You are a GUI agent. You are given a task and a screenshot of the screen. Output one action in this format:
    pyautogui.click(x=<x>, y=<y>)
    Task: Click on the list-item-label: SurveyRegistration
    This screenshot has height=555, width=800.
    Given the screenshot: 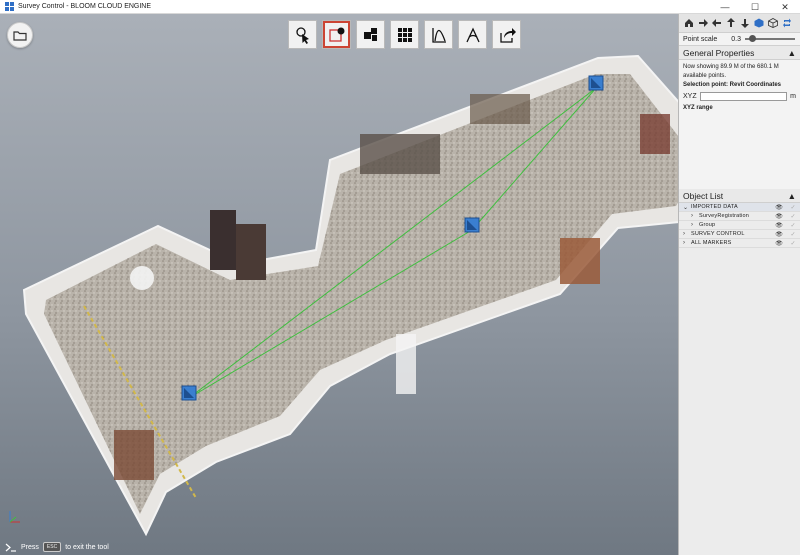 What is the action you would take?
    pyautogui.click(x=724, y=216)
    